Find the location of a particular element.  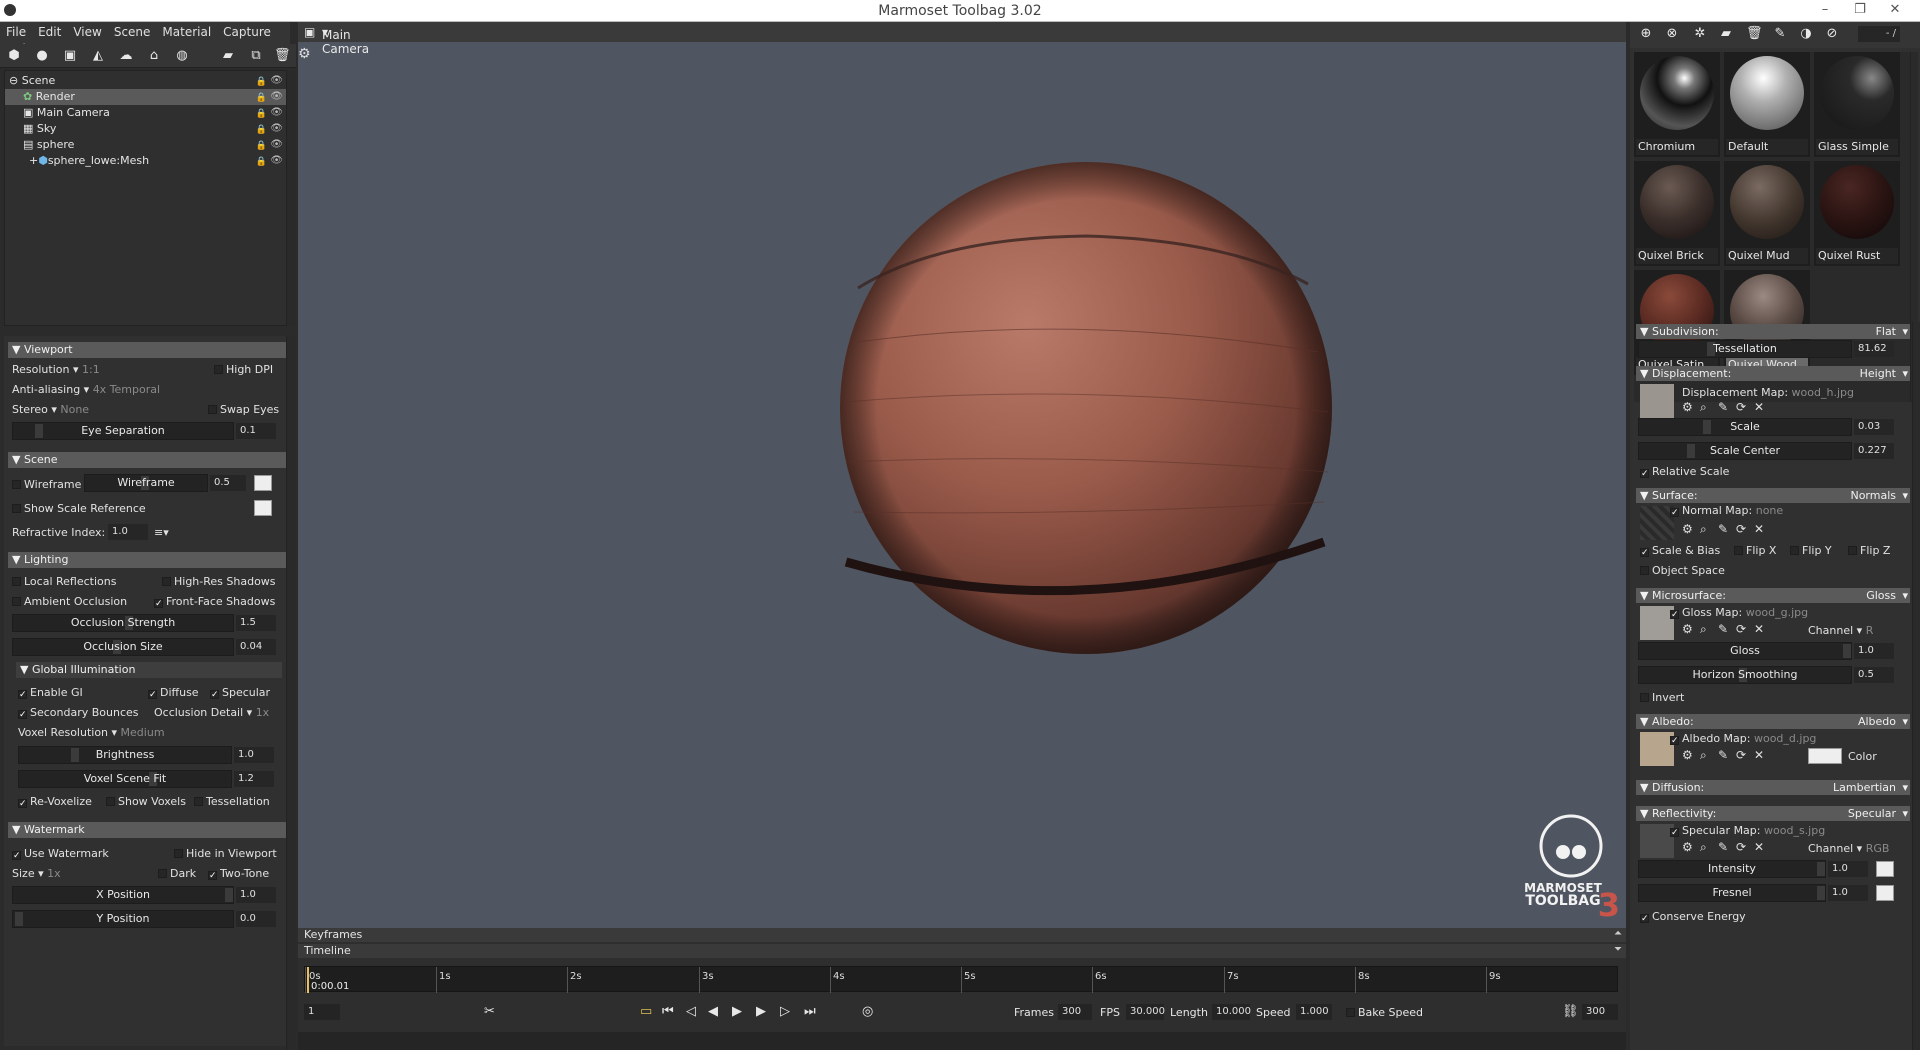

specular-map-checkbox: ✓ Specular Map: wood_s.jpg is located at coordinates (1747, 831).